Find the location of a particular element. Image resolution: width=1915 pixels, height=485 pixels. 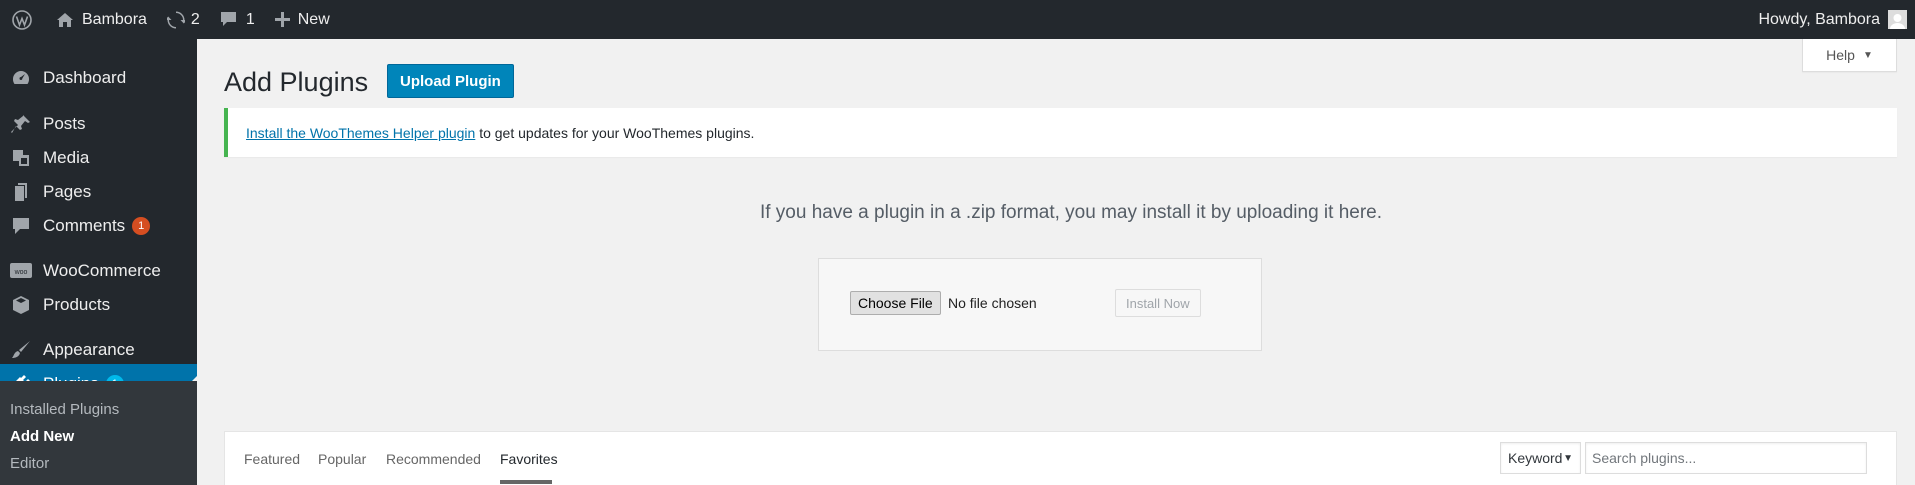

menu-products: Products is located at coordinates (98, 305).